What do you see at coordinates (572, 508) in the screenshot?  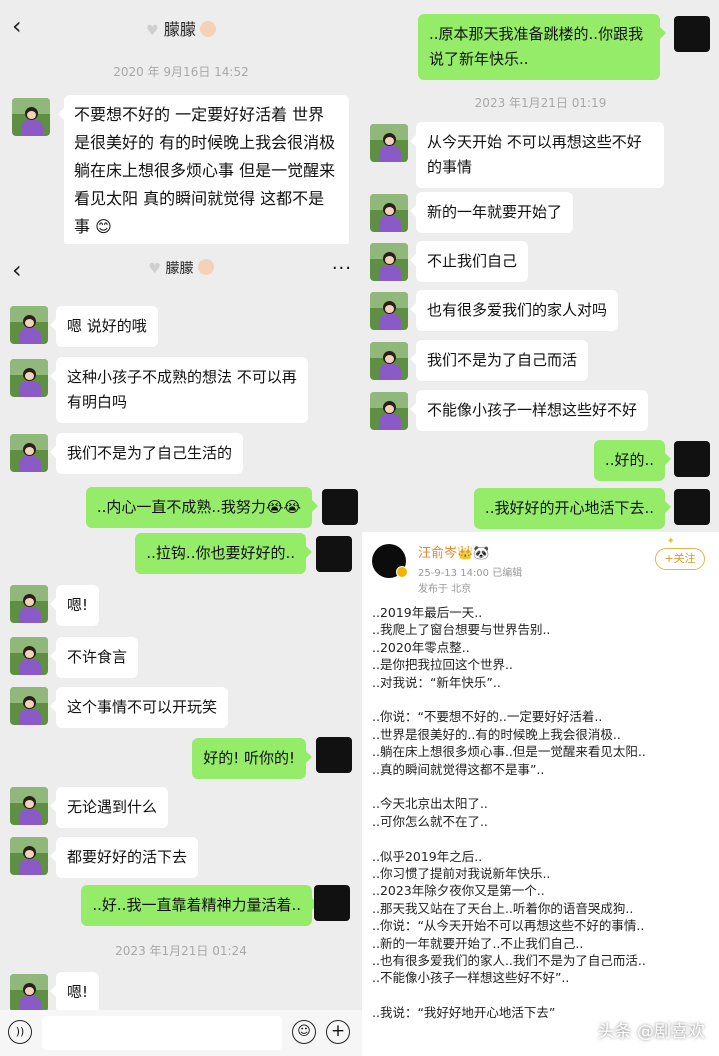 I see `message-bubble: ..我好好的开心地活下去..` at bounding box center [572, 508].